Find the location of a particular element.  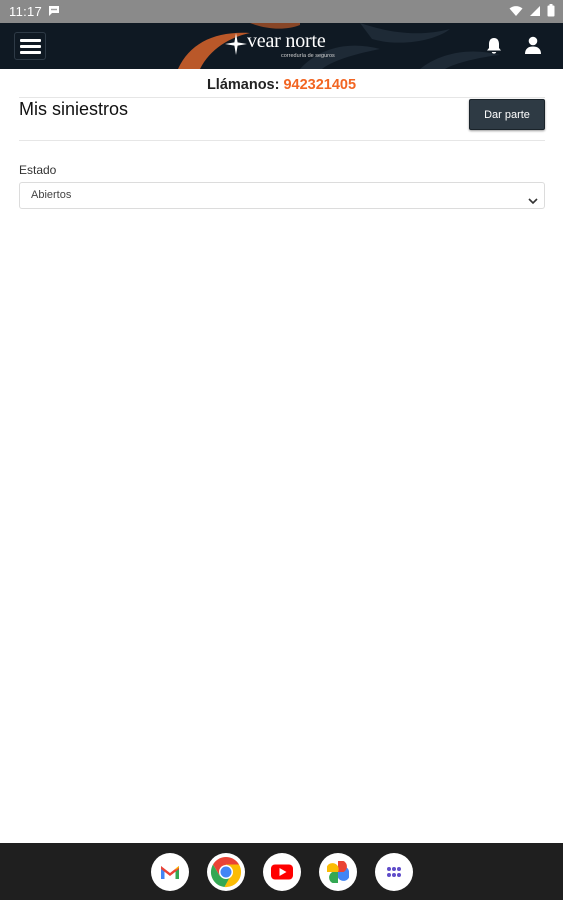

app-dock is located at coordinates (281, 871).